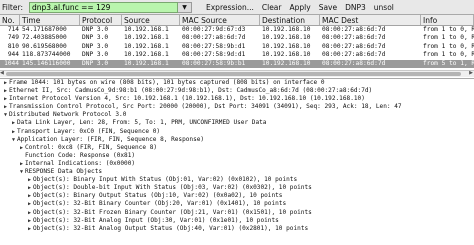  I want to click on cell-time: 118.873744000, so click(46, 55).